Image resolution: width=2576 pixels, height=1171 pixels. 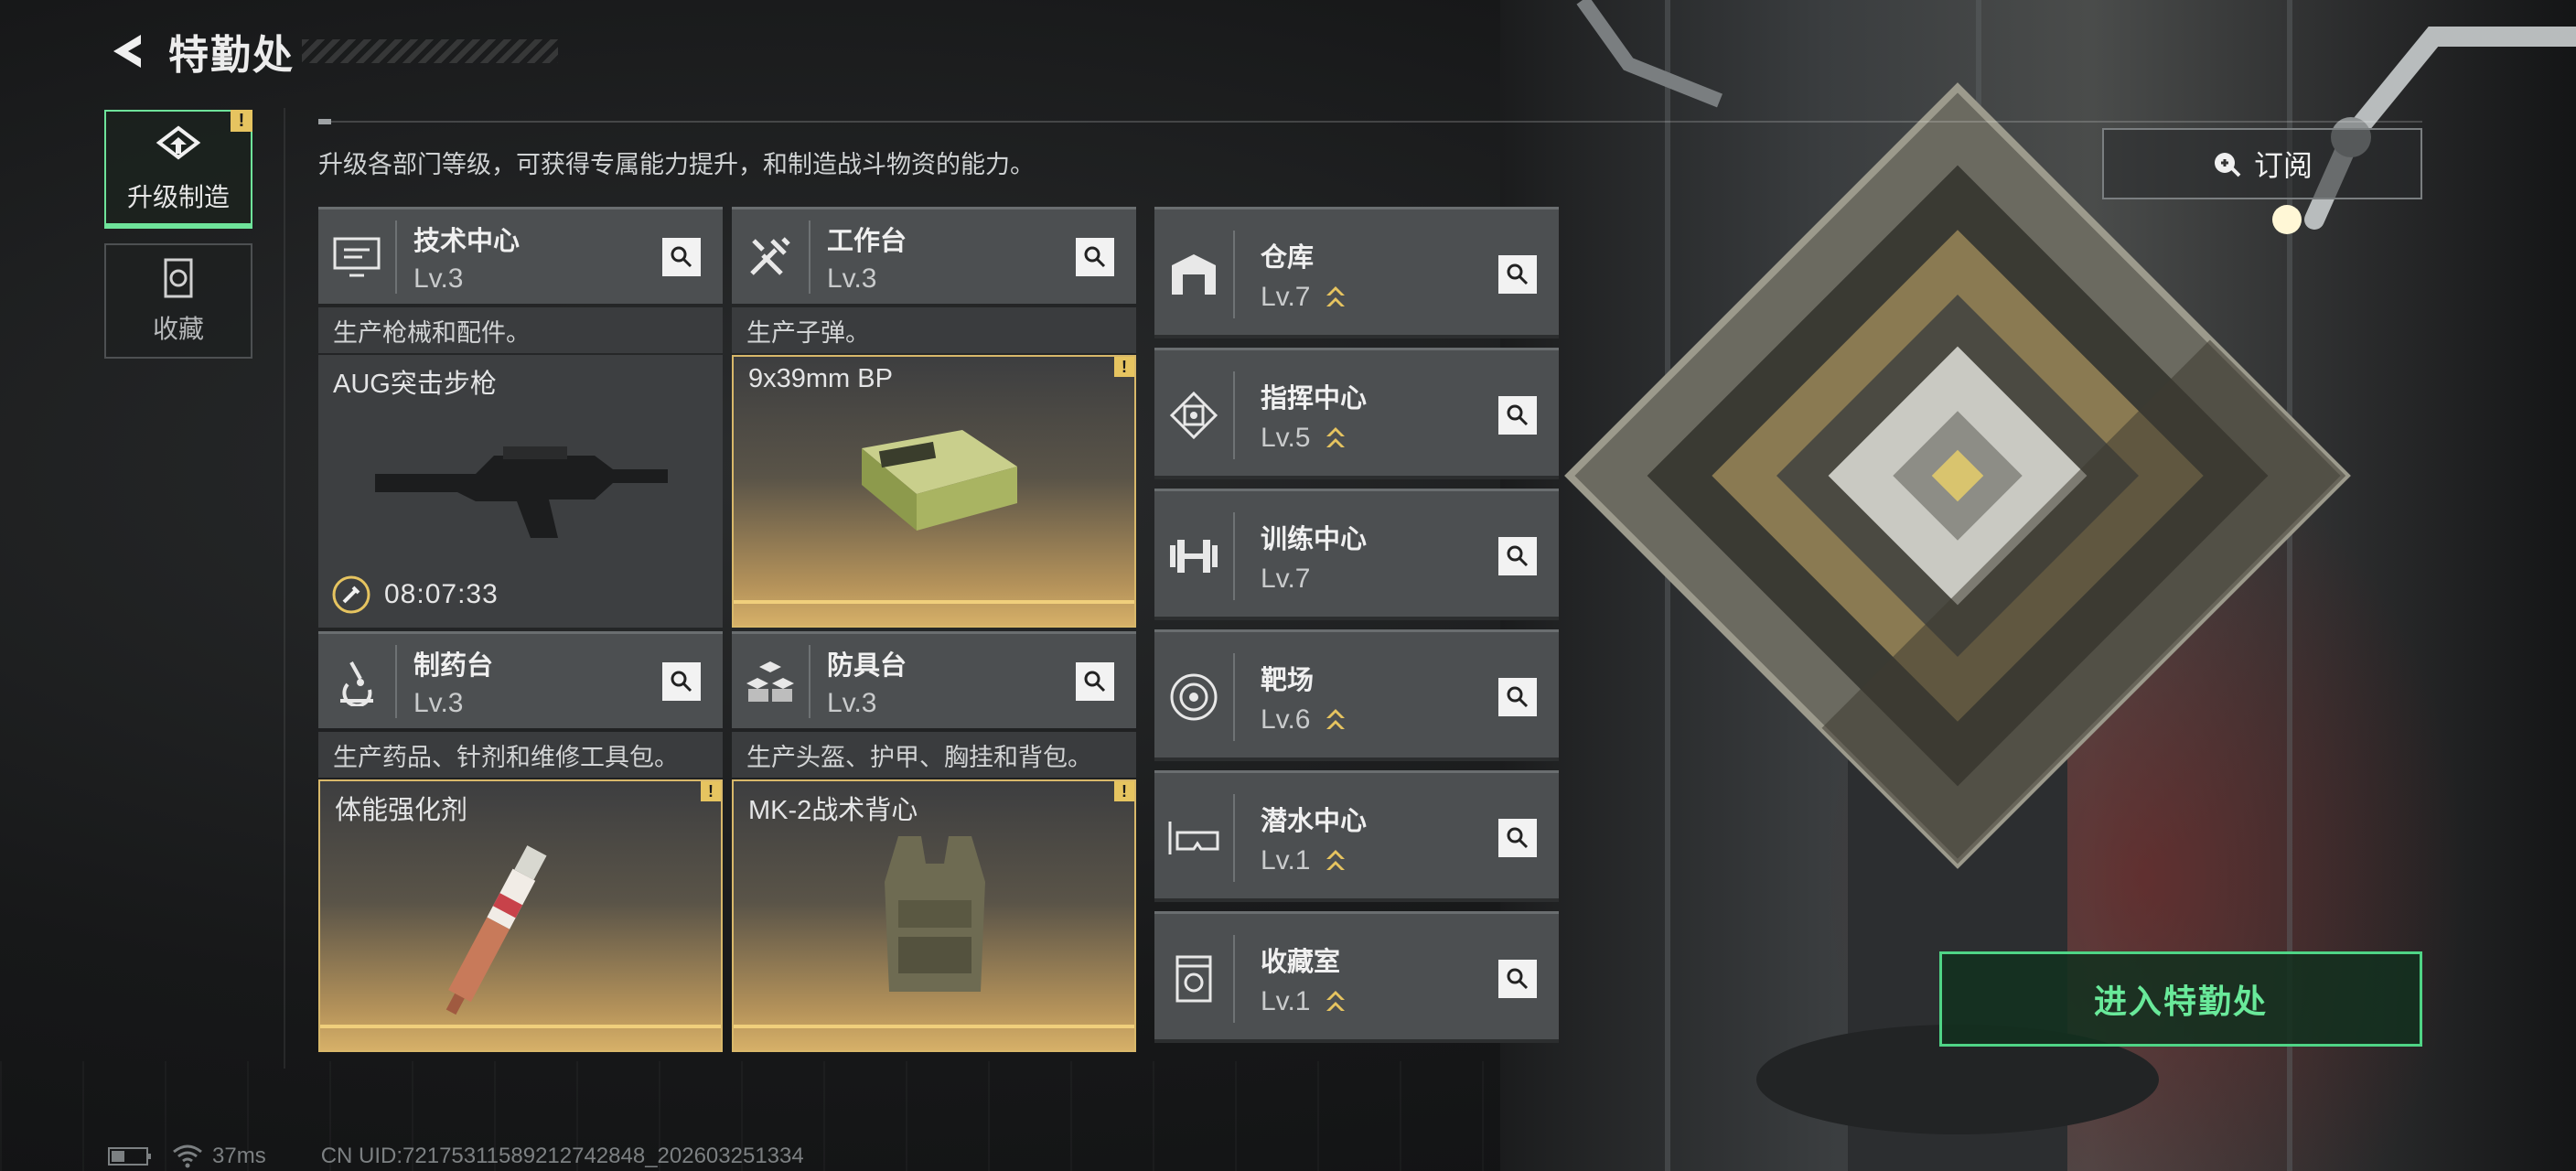 I want to click on facility-name: 仓库, so click(x=1288, y=257).